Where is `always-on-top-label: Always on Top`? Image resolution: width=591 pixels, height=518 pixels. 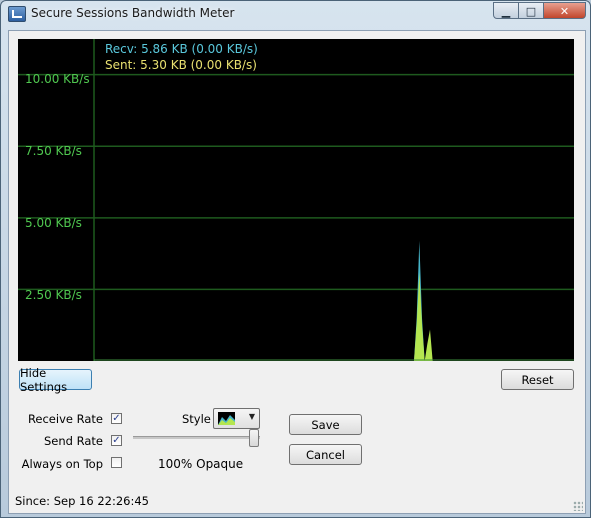 always-on-top-label: Always on Top is located at coordinates (62, 464).